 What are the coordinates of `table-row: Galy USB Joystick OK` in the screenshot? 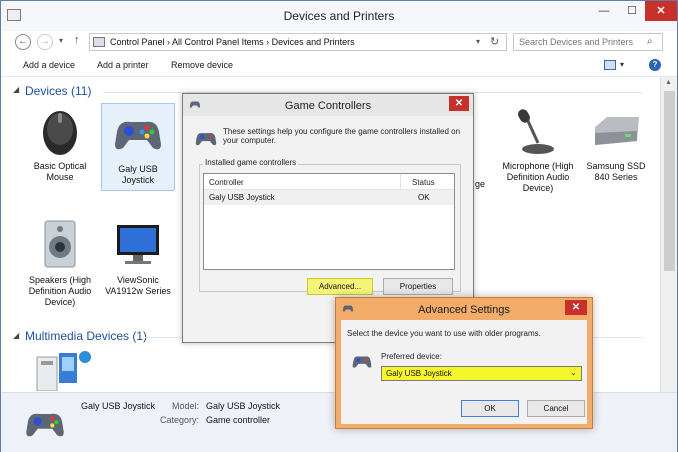 It's located at (329, 197).